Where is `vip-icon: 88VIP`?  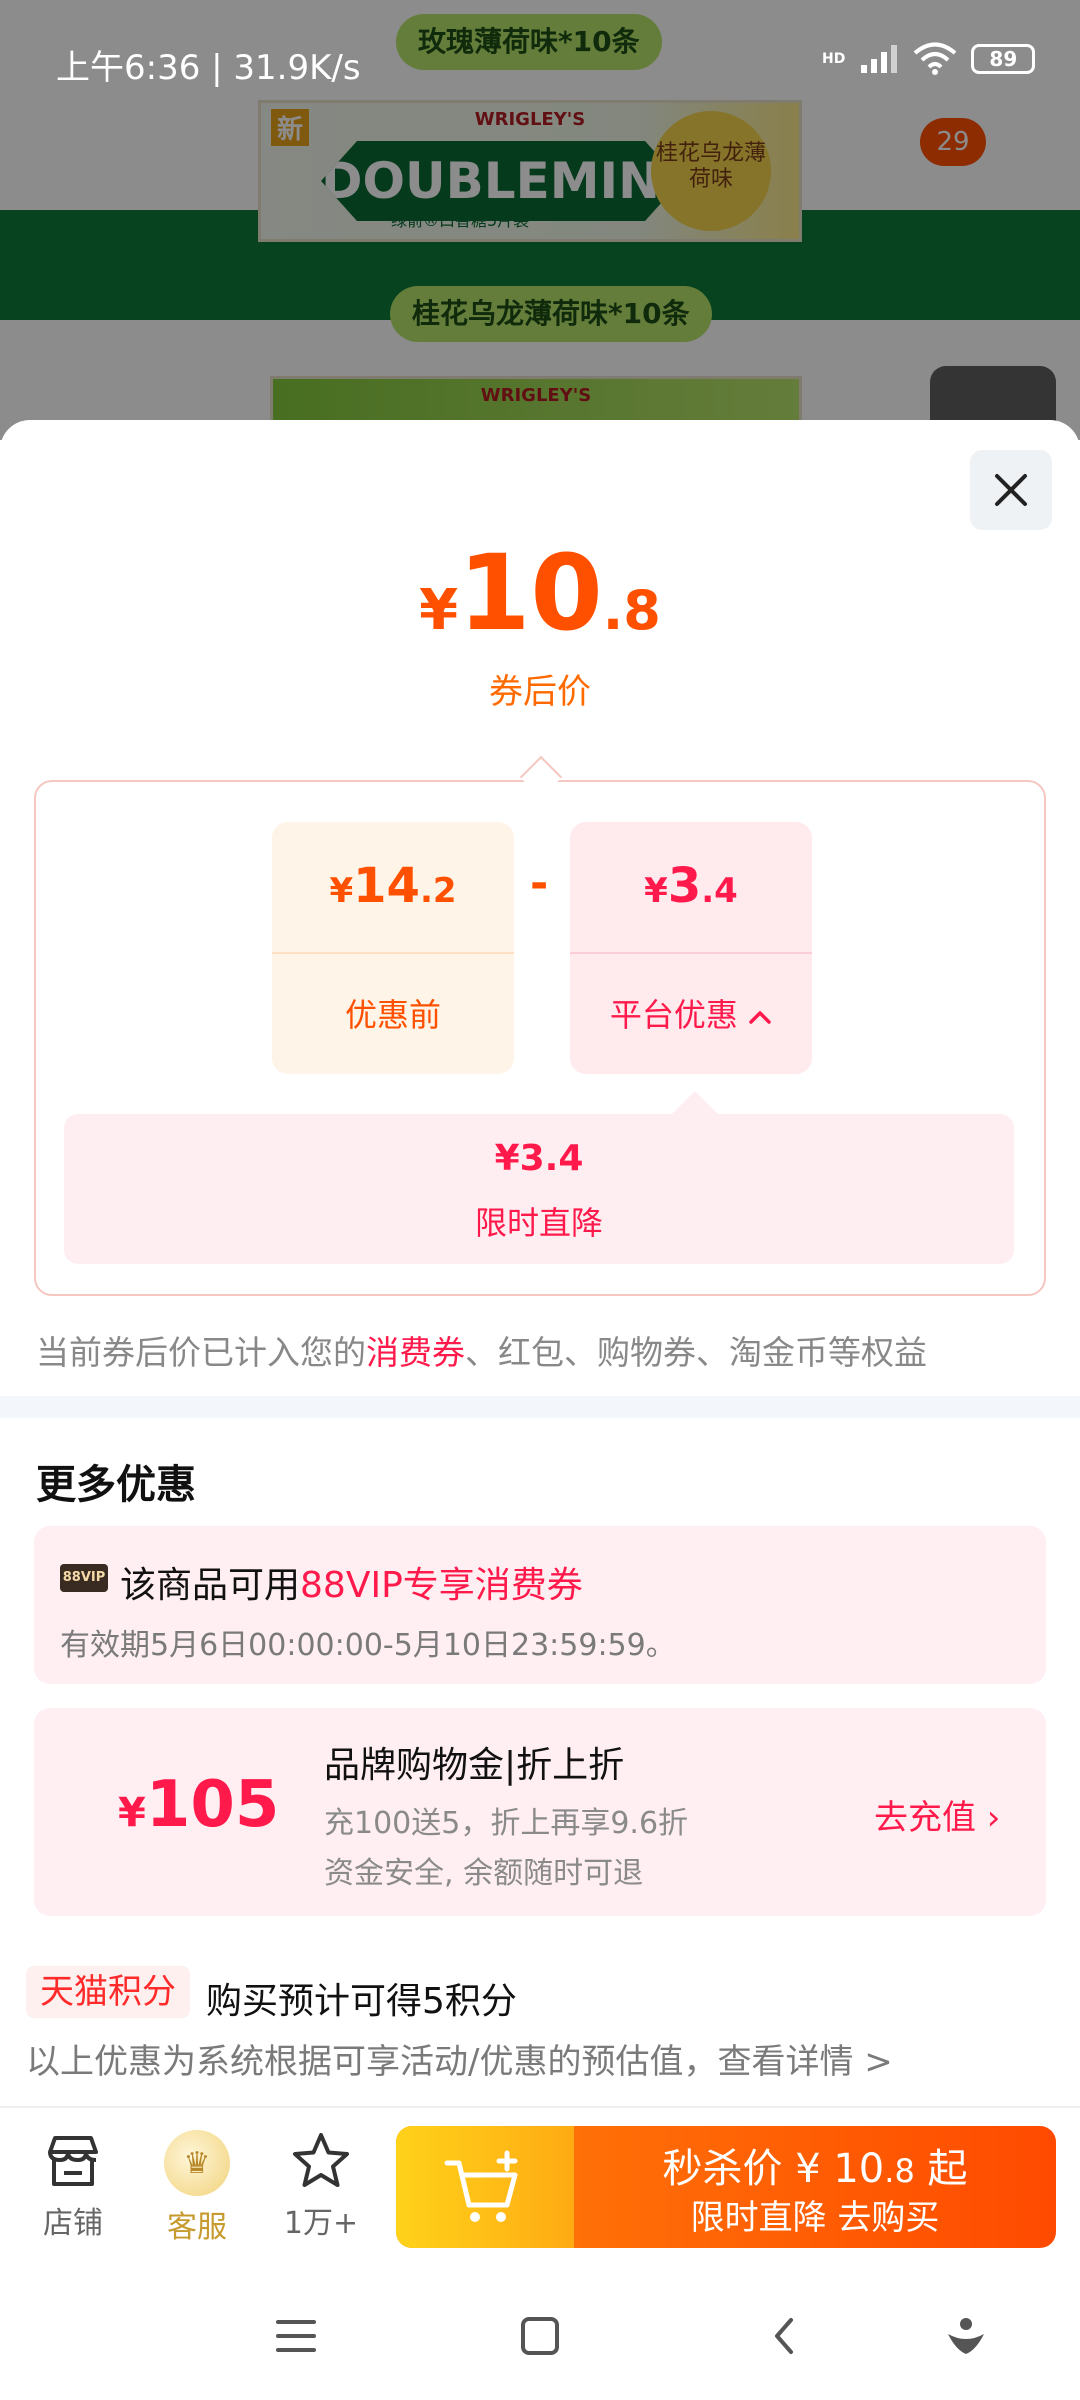 vip-icon: 88VIP is located at coordinates (84, 1578).